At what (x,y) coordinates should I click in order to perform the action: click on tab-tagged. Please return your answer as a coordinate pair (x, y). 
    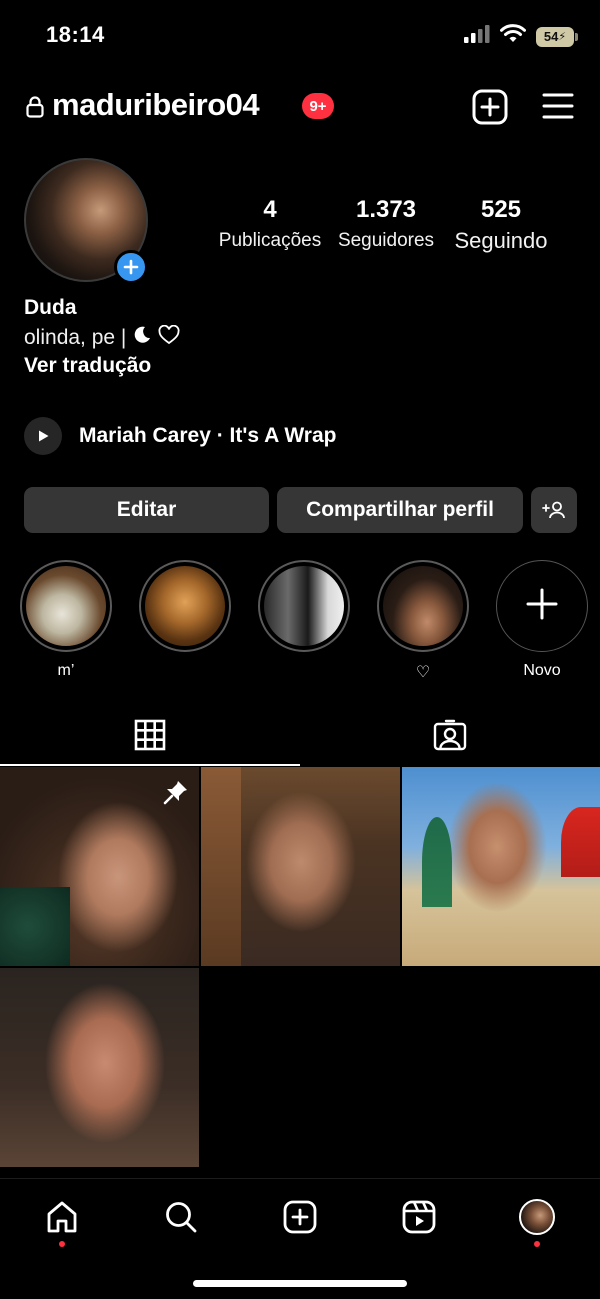
    Looking at the image, I should click on (450, 738).